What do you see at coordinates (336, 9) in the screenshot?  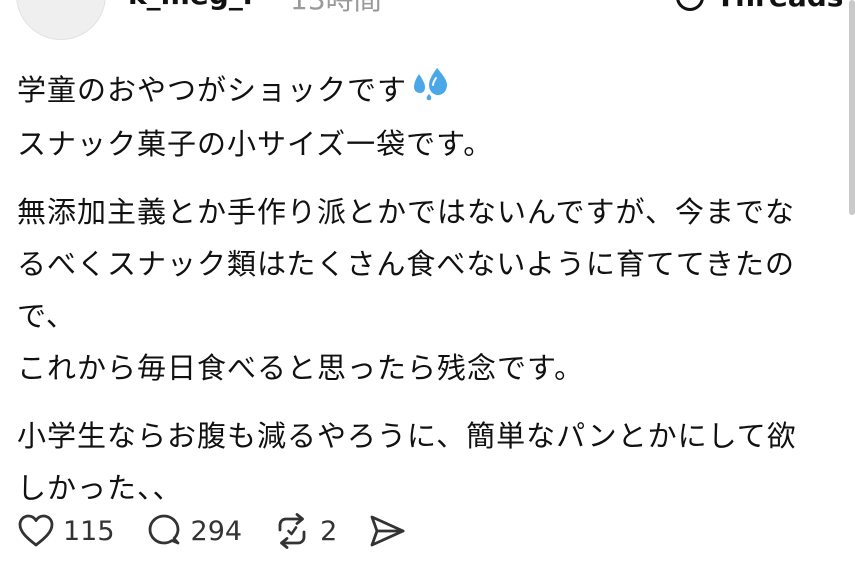 I see `post-timestamp: 13時間` at bounding box center [336, 9].